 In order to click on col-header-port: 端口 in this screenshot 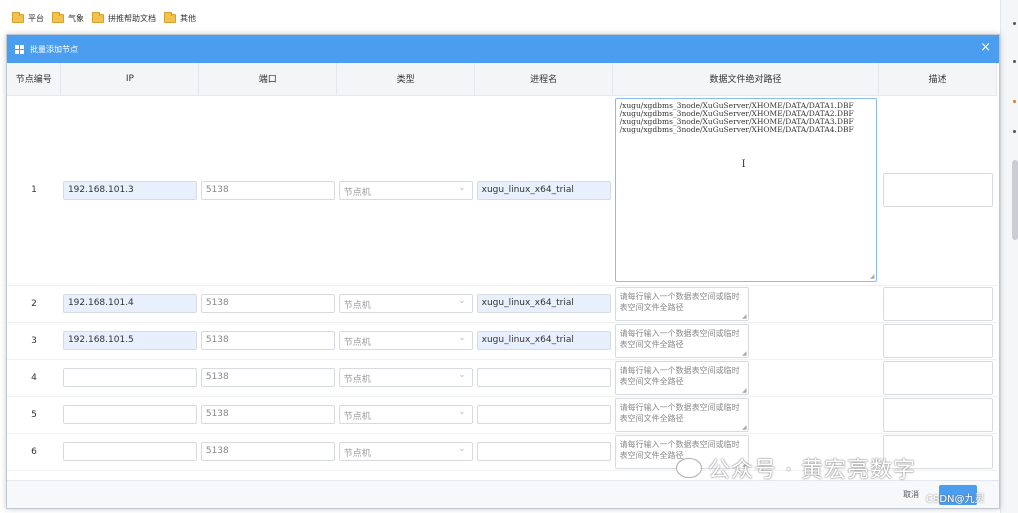, I will do `click(268, 79)`.